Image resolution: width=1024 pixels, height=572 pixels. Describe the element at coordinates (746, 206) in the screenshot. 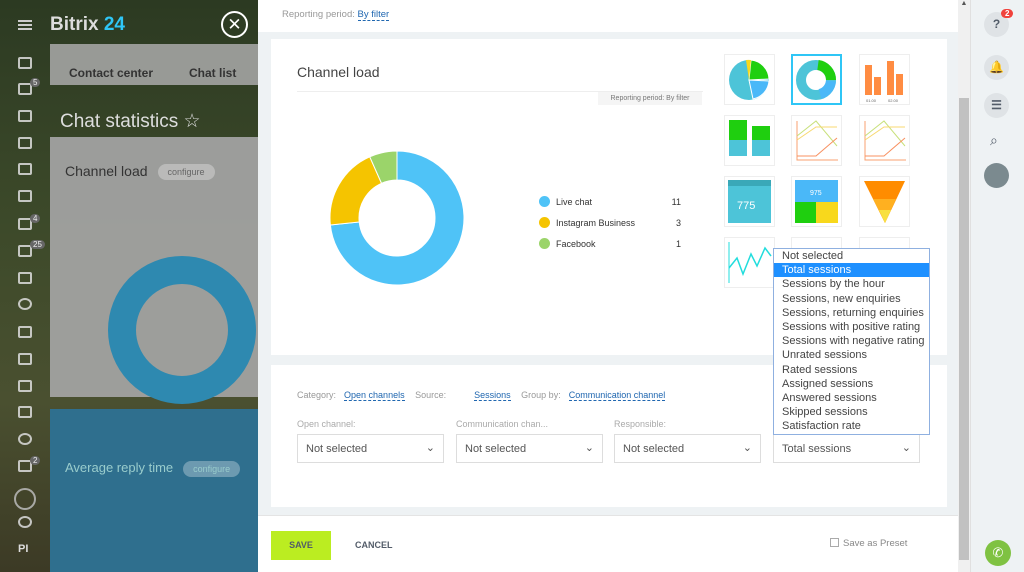

I see `svg-text: 775` at that location.